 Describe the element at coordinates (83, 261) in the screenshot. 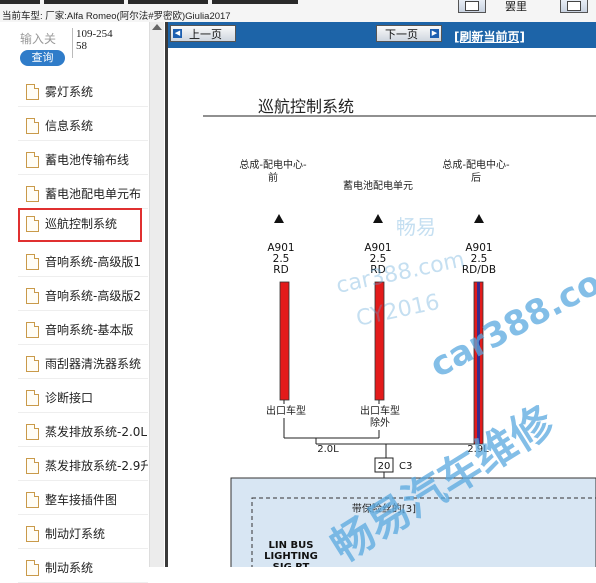

I see `list-item: 音响系统-高级版1` at that location.